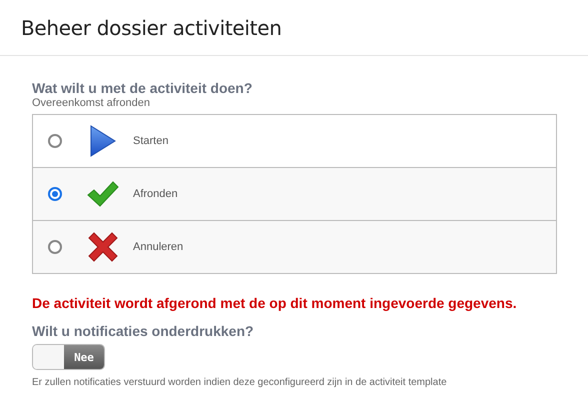 The width and height of the screenshot is (588, 403). What do you see at coordinates (103, 247) in the screenshot?
I see `cross-icon` at bounding box center [103, 247].